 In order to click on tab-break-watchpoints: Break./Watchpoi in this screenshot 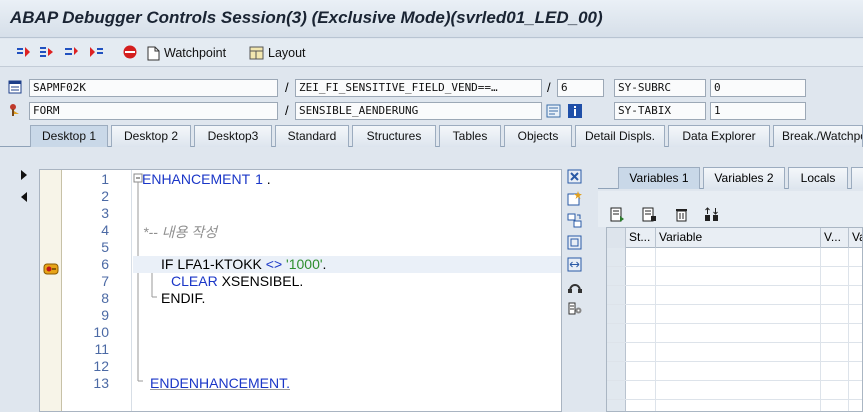, I will do `click(818, 136)`.